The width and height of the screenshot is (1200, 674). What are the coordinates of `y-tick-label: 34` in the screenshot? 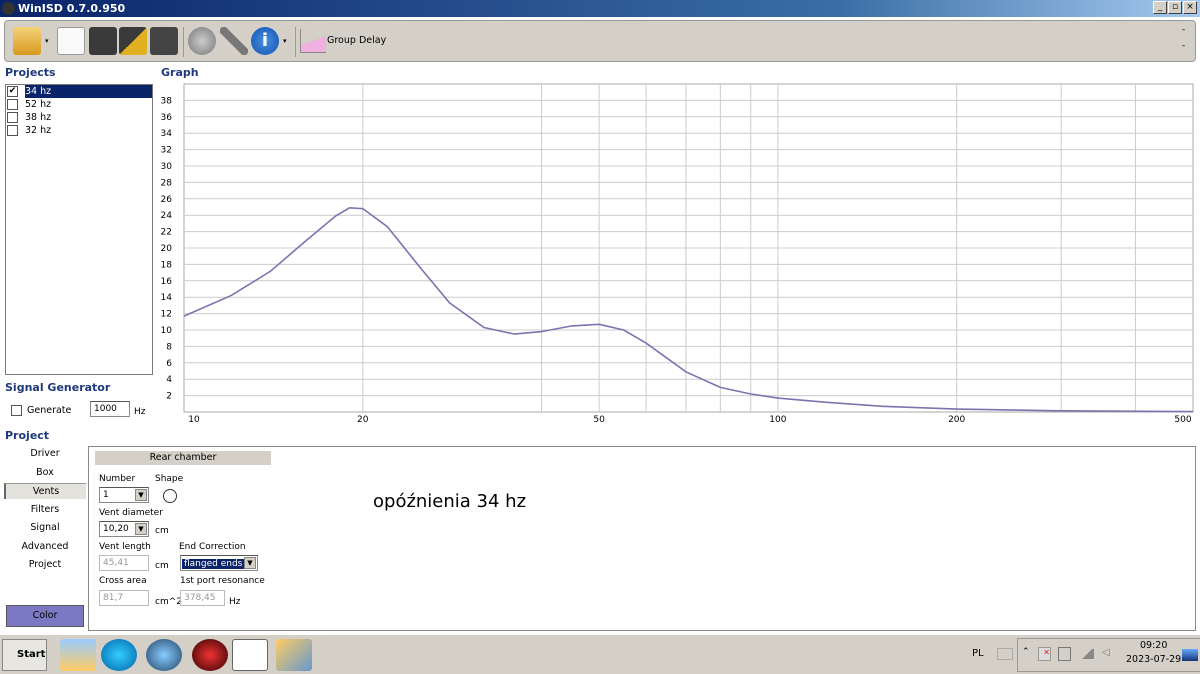 It's located at (167, 134).